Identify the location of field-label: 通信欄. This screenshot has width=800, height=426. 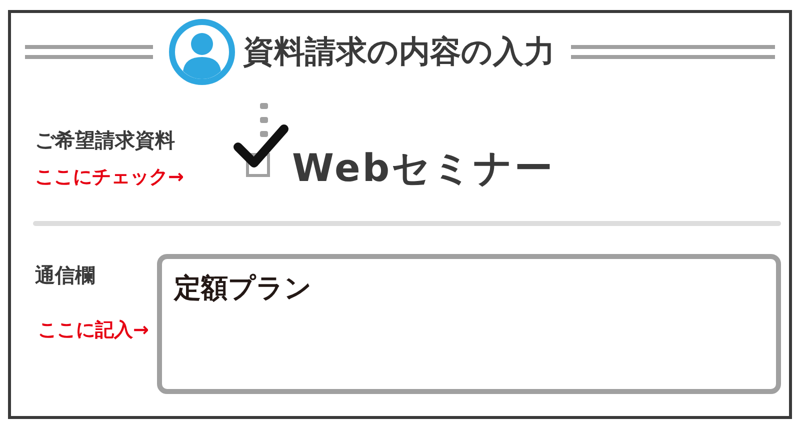
(65, 275).